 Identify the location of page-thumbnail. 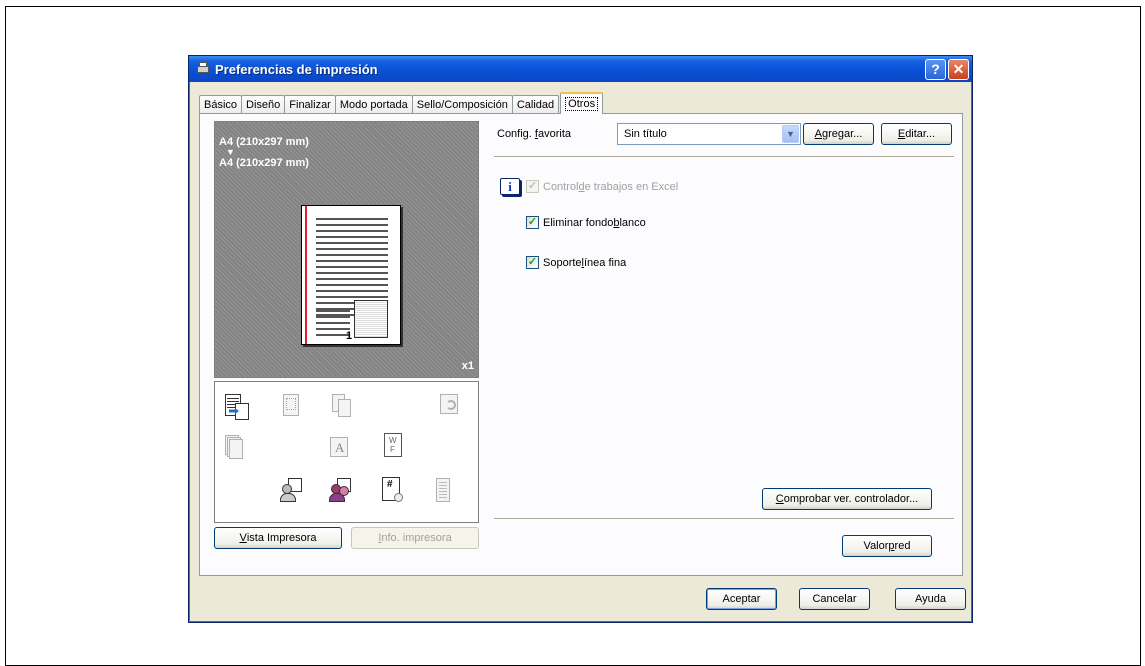
(371, 319).